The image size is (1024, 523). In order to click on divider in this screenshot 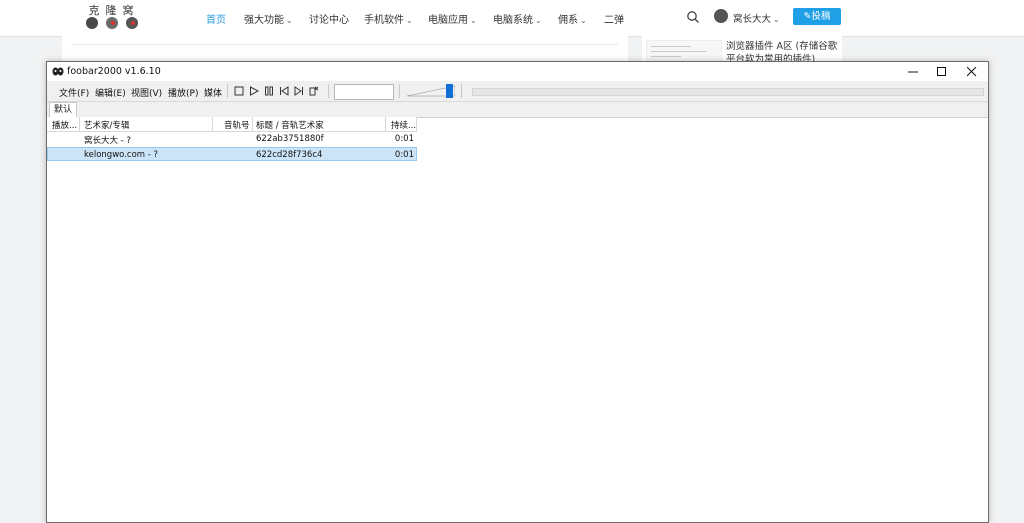, I will do `click(345, 44)`.